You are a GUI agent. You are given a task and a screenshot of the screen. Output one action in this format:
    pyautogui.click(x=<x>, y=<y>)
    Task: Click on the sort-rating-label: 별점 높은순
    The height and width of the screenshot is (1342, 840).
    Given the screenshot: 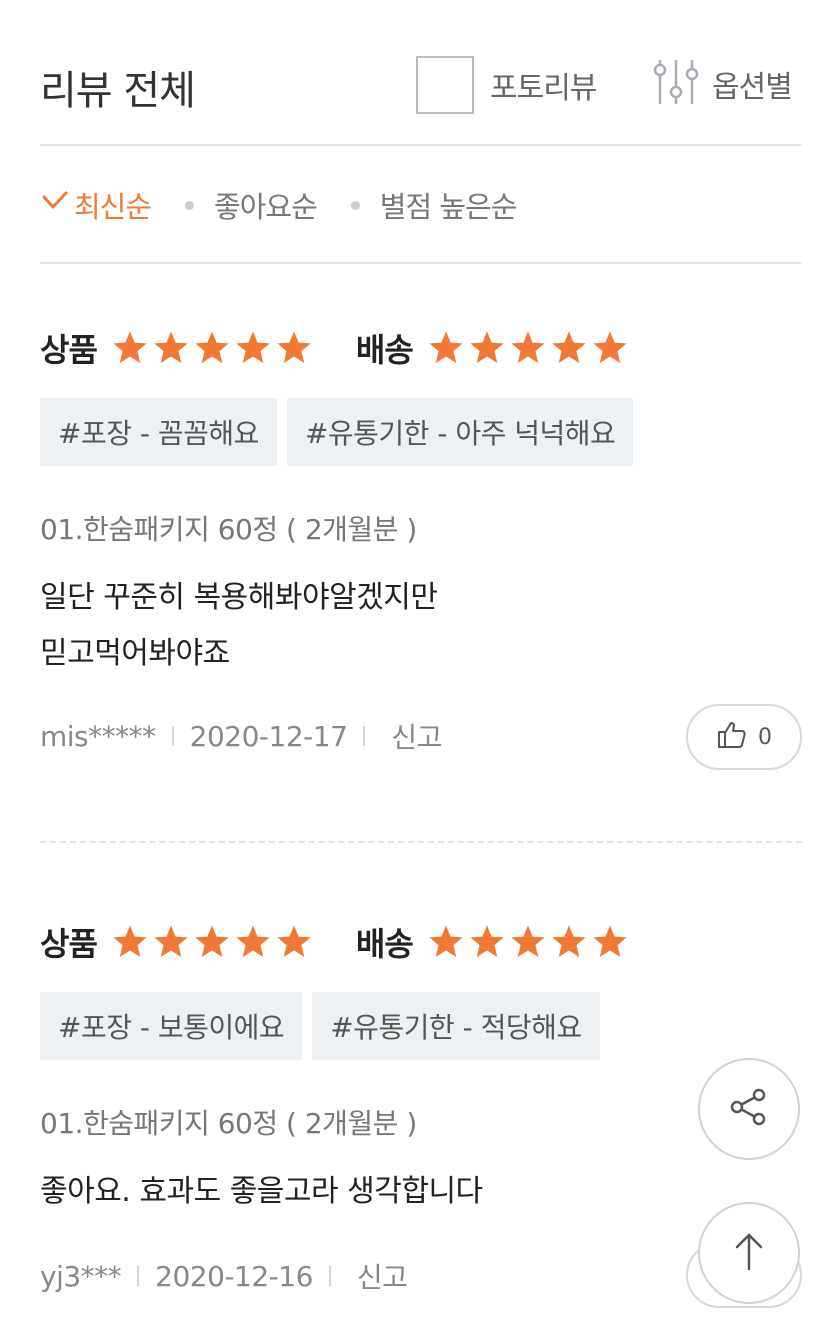 What is the action you would take?
    pyautogui.click(x=448, y=207)
    